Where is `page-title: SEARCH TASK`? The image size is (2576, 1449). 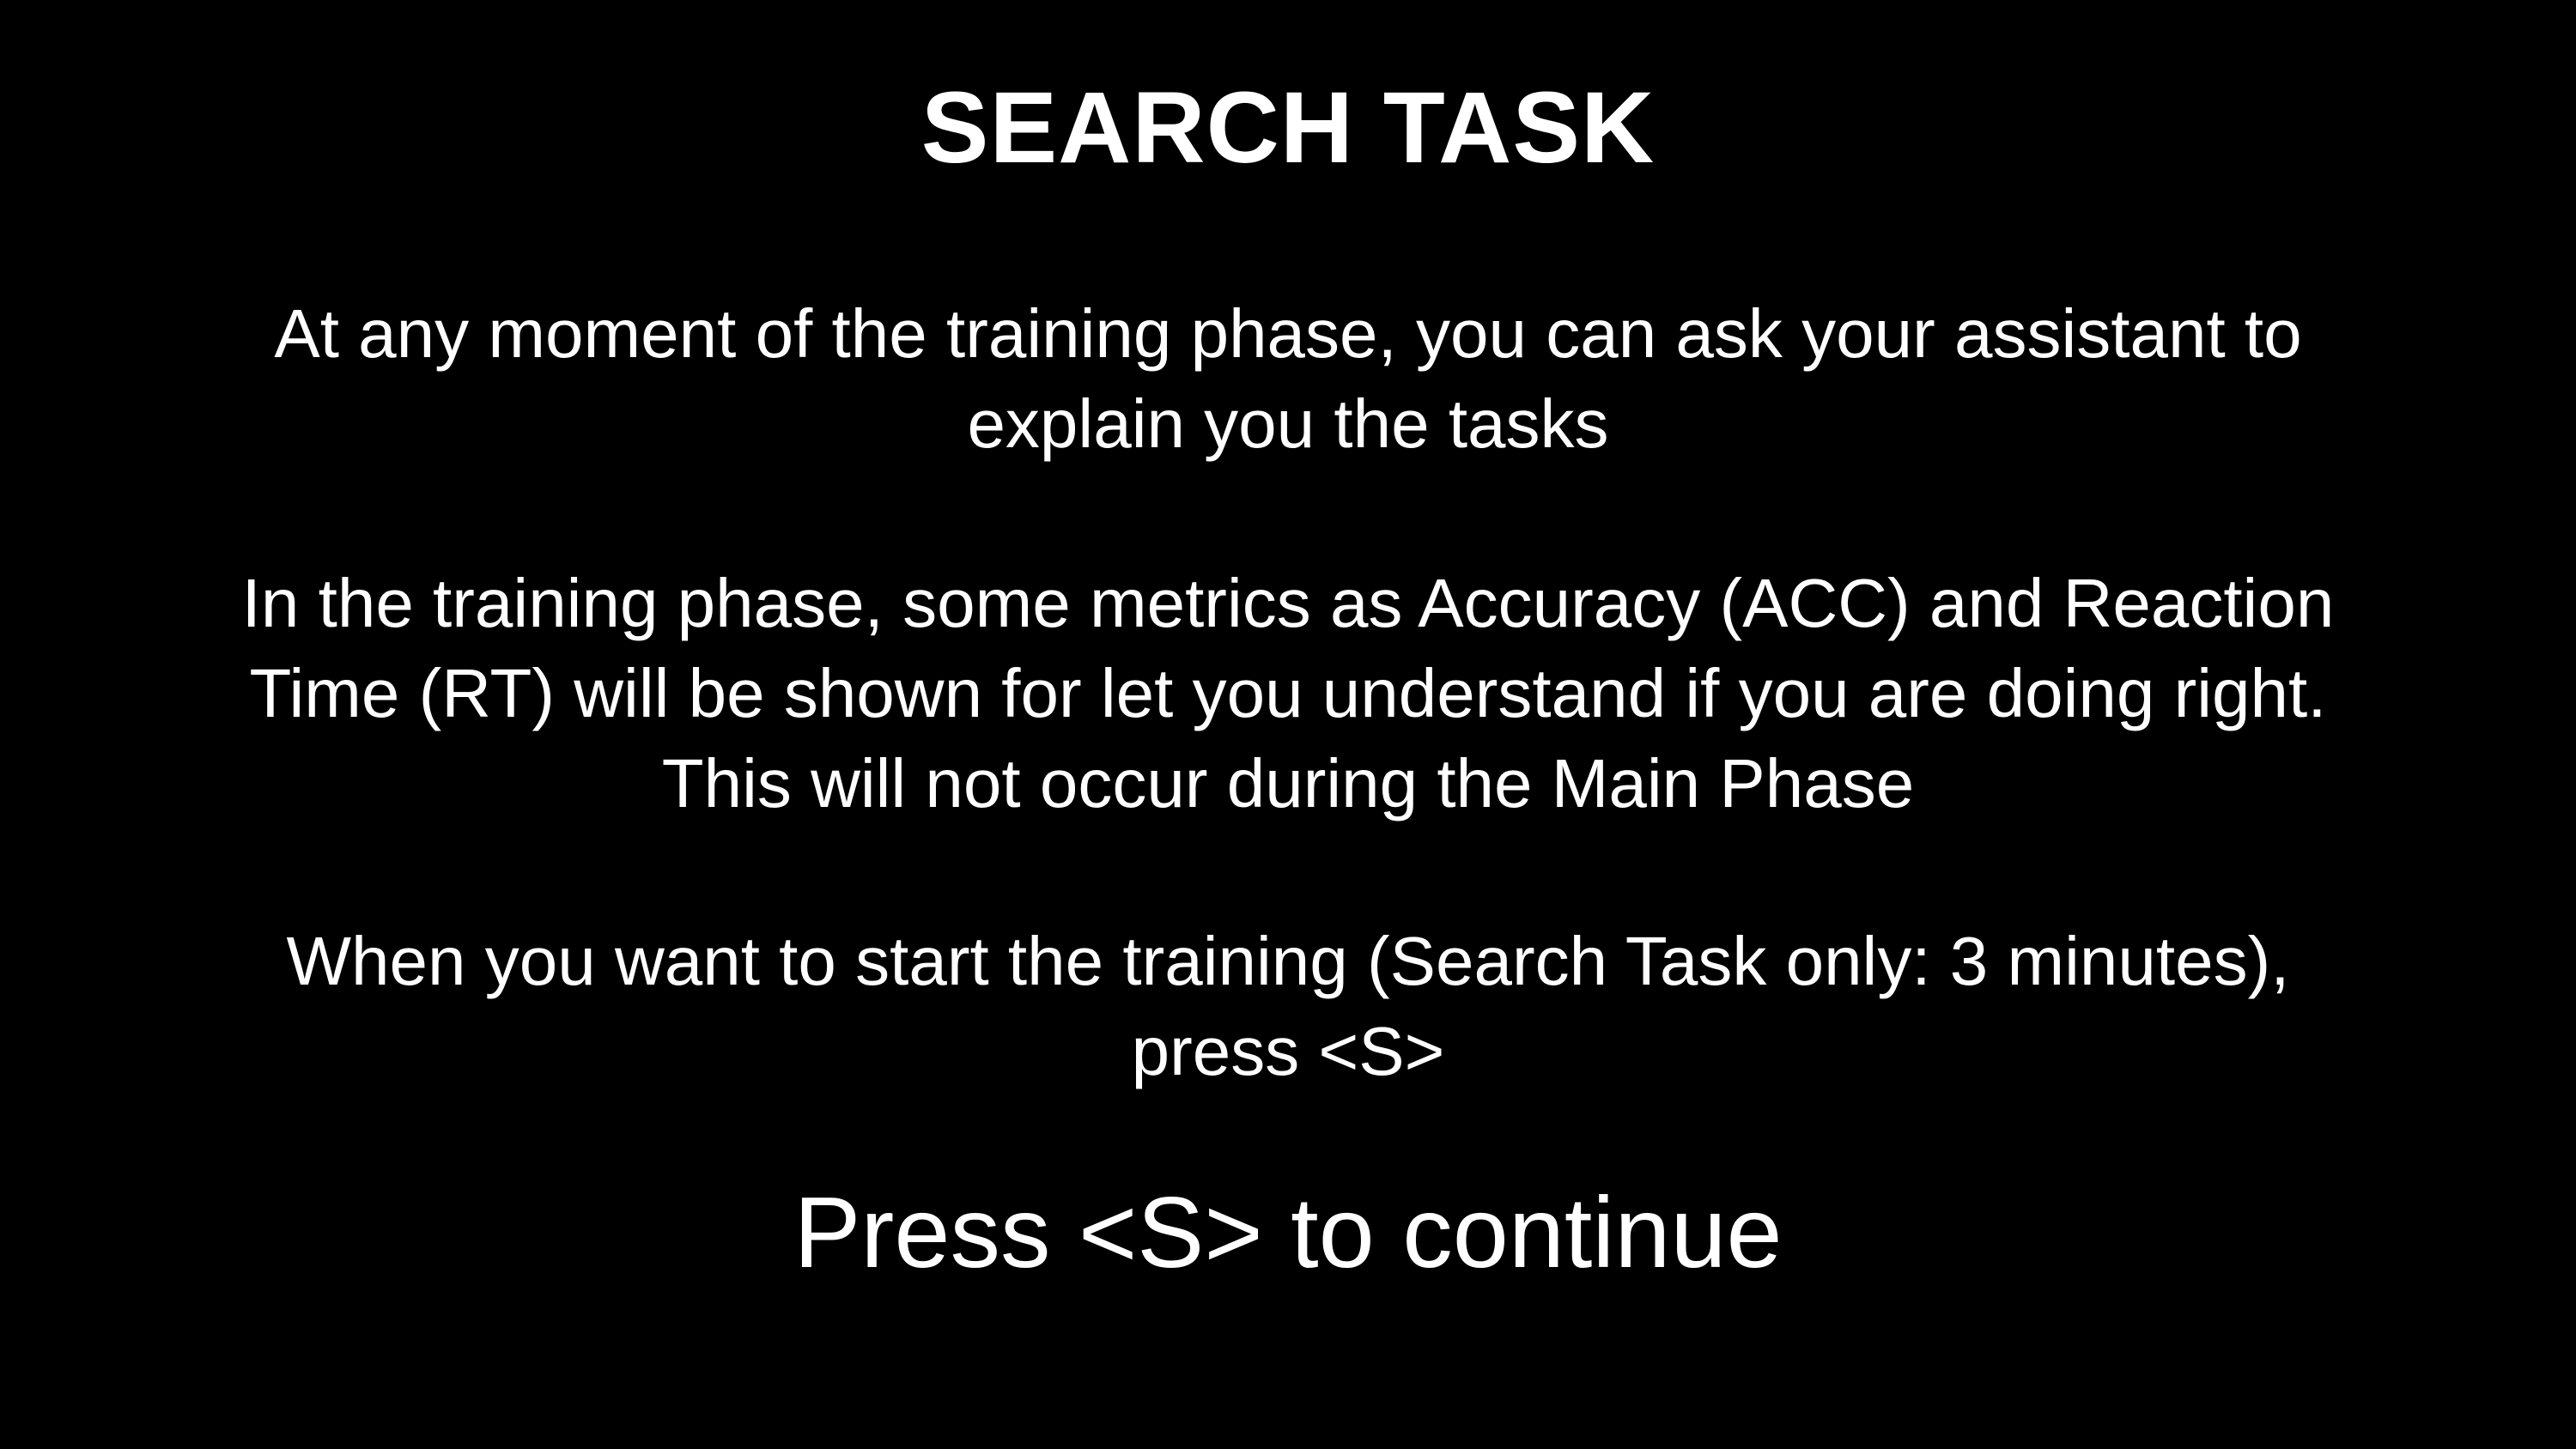 page-title: SEARCH TASK is located at coordinates (1288, 128).